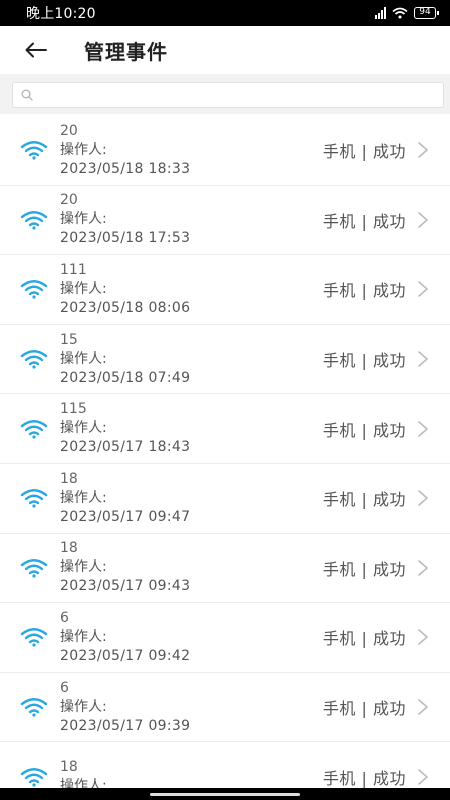 Image resolution: width=450 pixels, height=800 pixels. I want to click on event-row: 18 操作人: 2023/05/17 09:47 手机 | 成功, so click(225, 499).